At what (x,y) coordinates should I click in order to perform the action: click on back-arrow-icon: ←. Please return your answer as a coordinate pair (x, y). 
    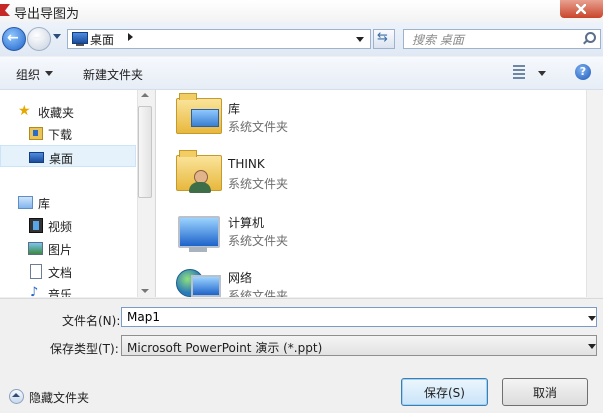
    Looking at the image, I should click on (13, 38).